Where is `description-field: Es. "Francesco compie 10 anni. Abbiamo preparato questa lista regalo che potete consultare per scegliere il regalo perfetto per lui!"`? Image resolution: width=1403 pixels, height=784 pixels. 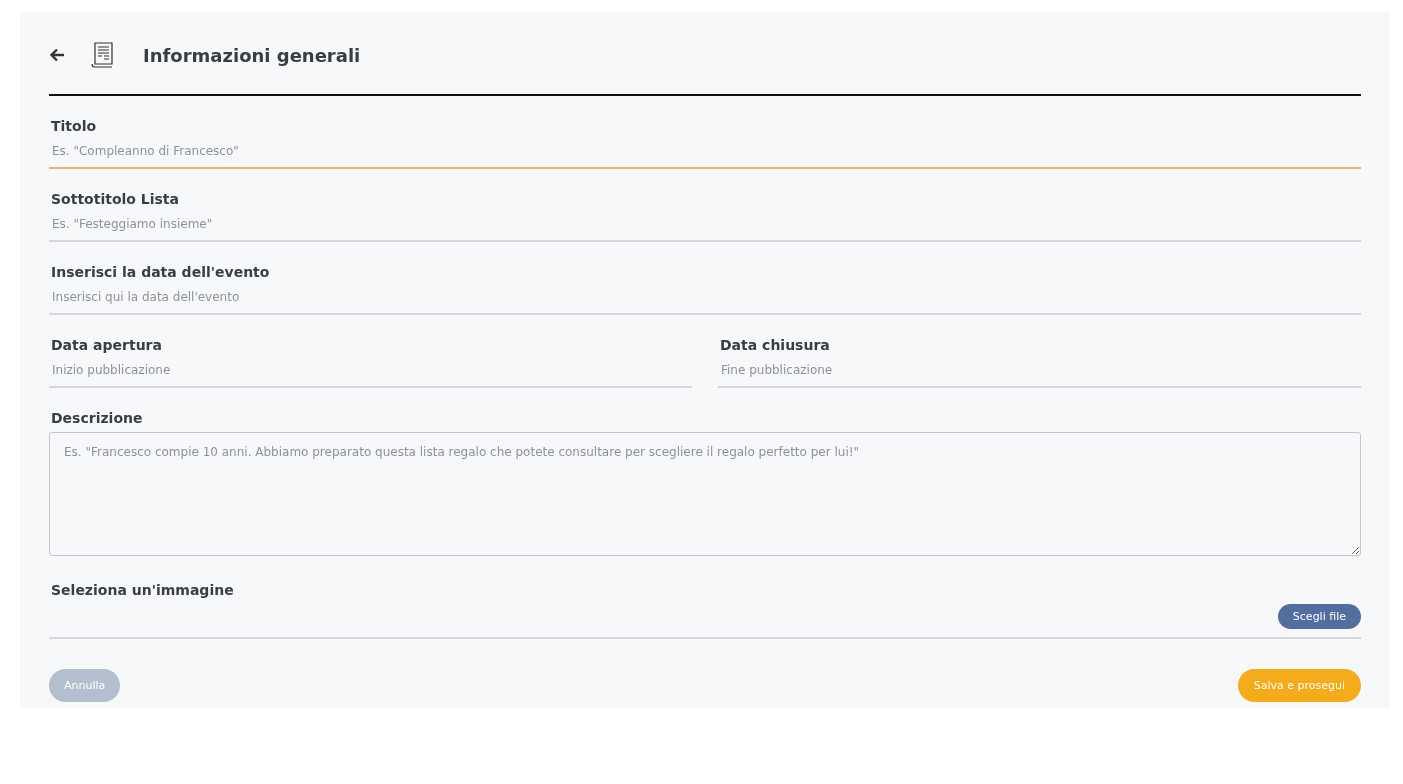
description-field: Es. "Francesco compie 10 anni. Abbiamo preparato questa lista regalo che potete consultare per scegliere il regalo perfetto per lui!" is located at coordinates (705, 494).